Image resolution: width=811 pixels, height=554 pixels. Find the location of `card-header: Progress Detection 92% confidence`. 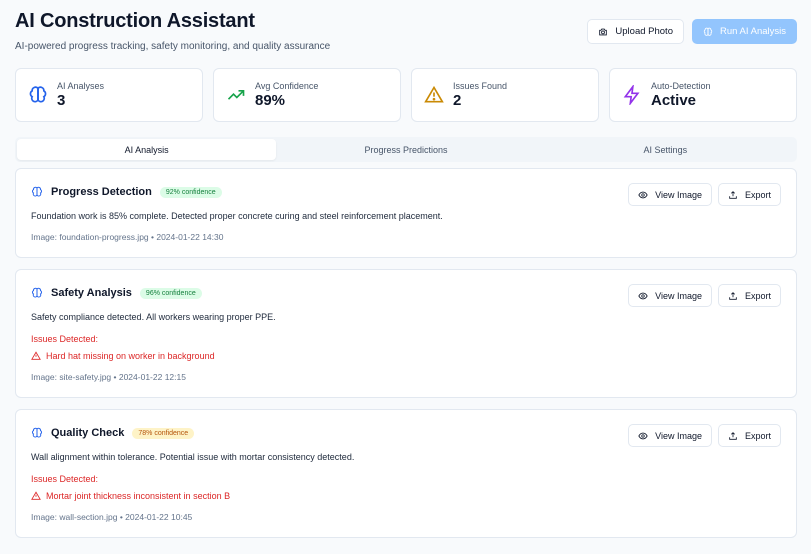

card-header: Progress Detection 92% confidence is located at coordinates (126, 192).